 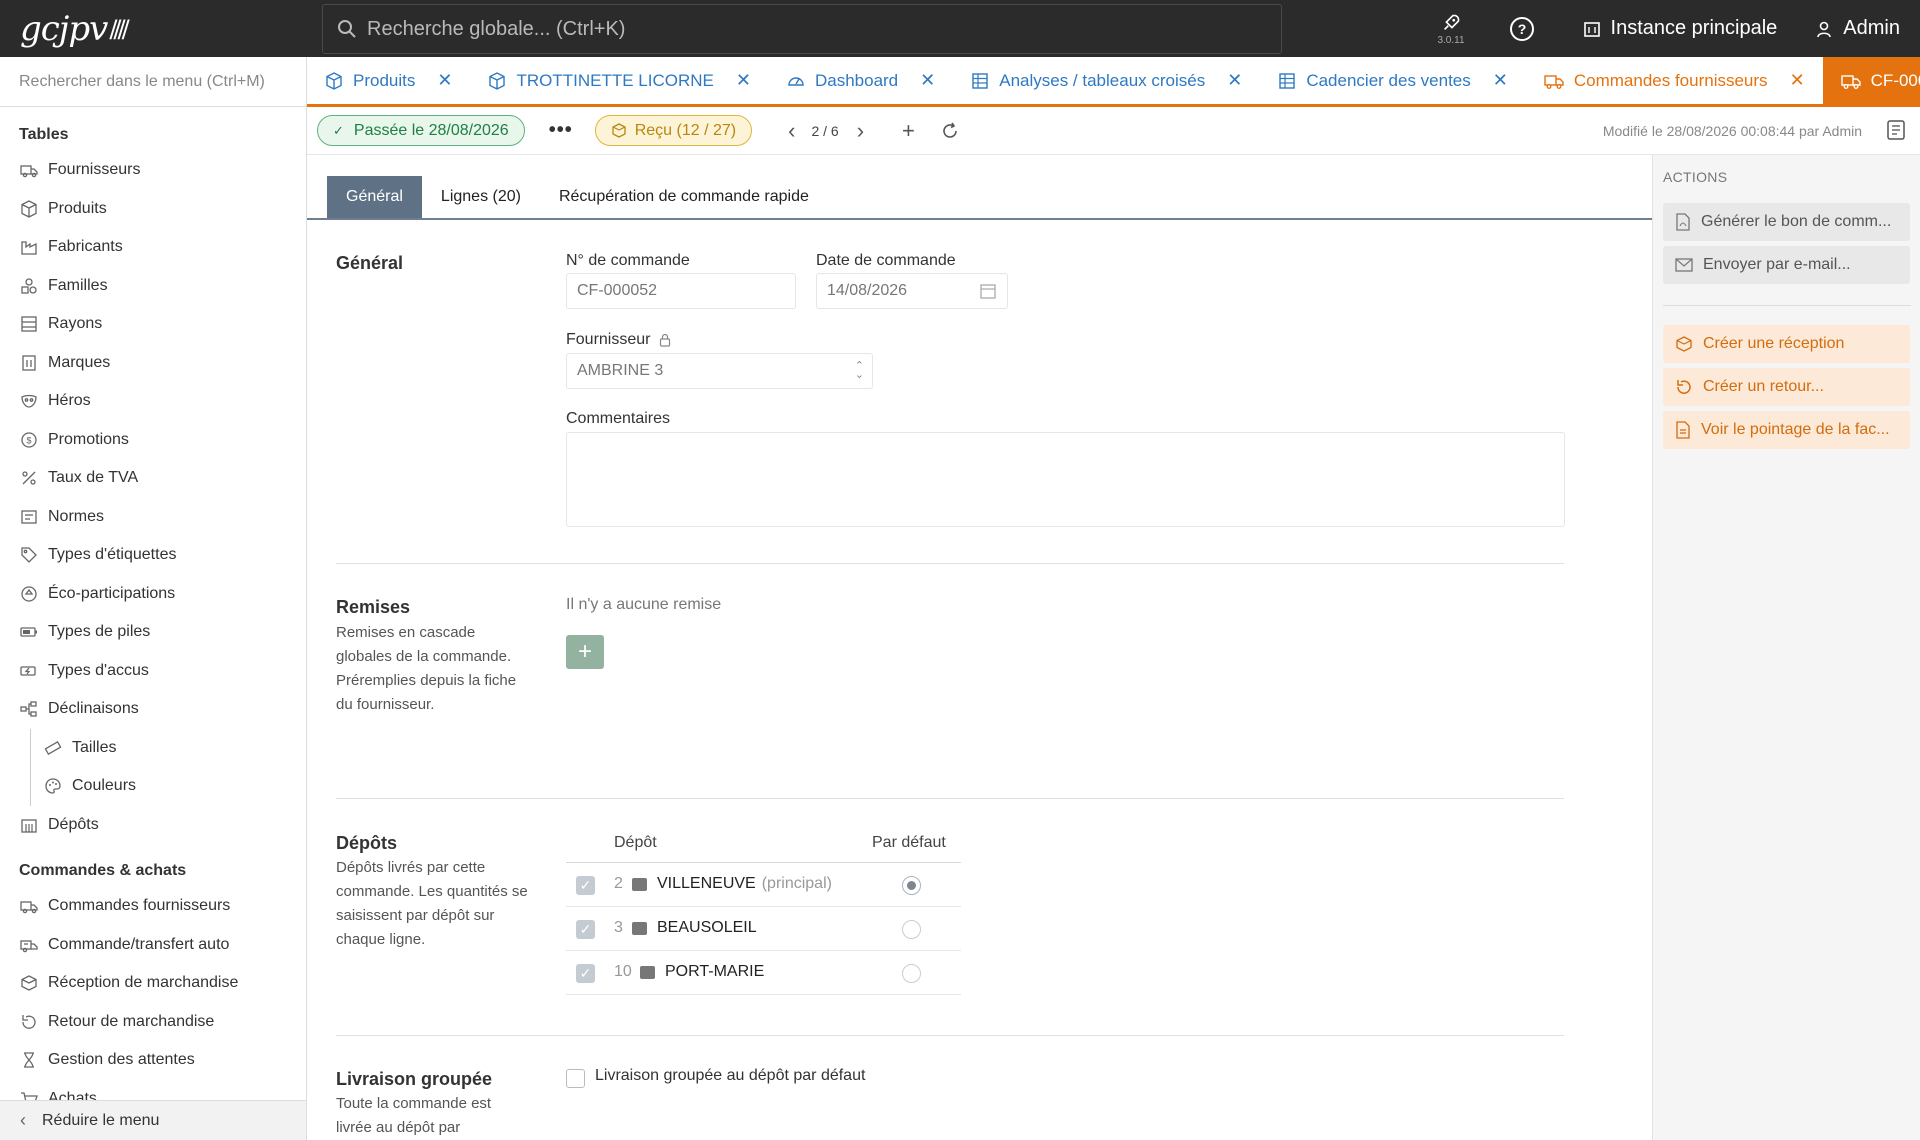 What do you see at coordinates (29, 1060) in the screenshot?
I see `hourglass-icon` at bounding box center [29, 1060].